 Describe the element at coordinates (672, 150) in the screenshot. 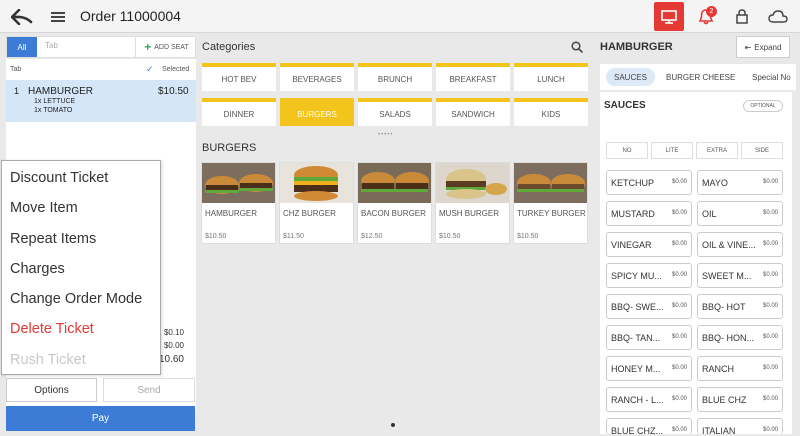

I see `mode-lite-button: LITE` at that location.